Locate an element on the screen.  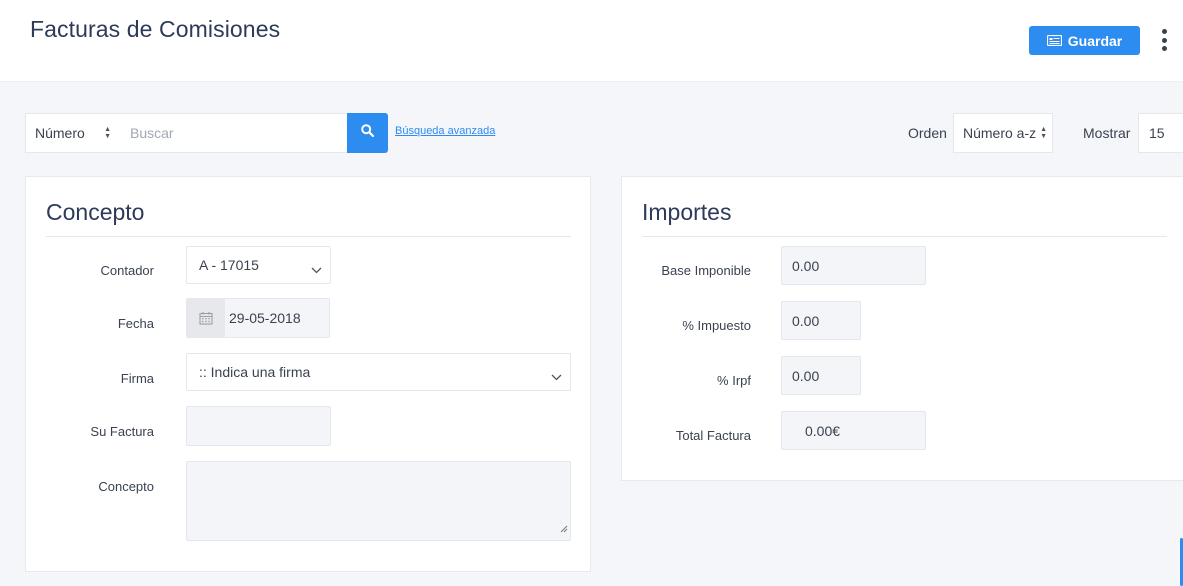
page-title: Facturas de Comisiones is located at coordinates (155, 29).